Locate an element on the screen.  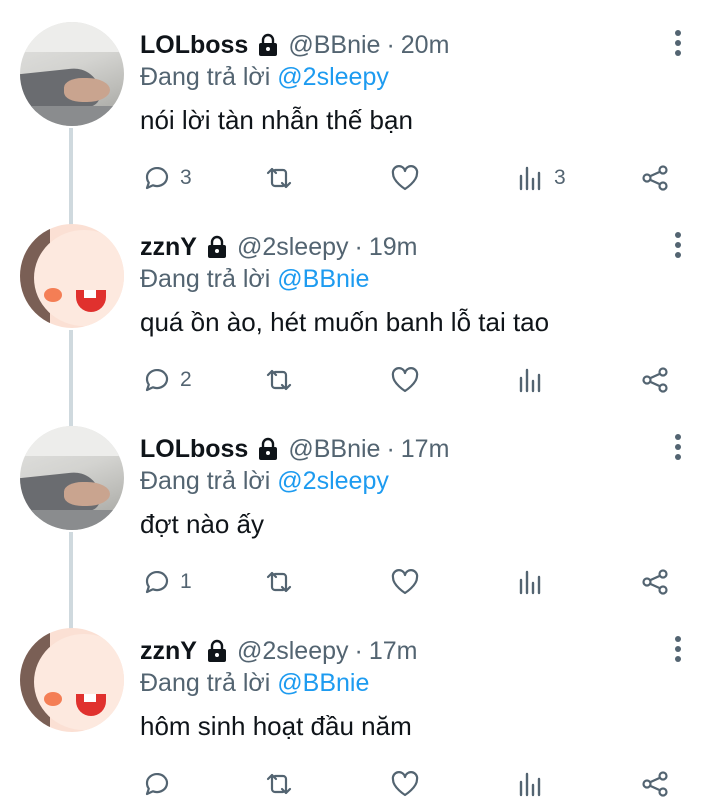
timestamp: 19m is located at coordinates (393, 247).